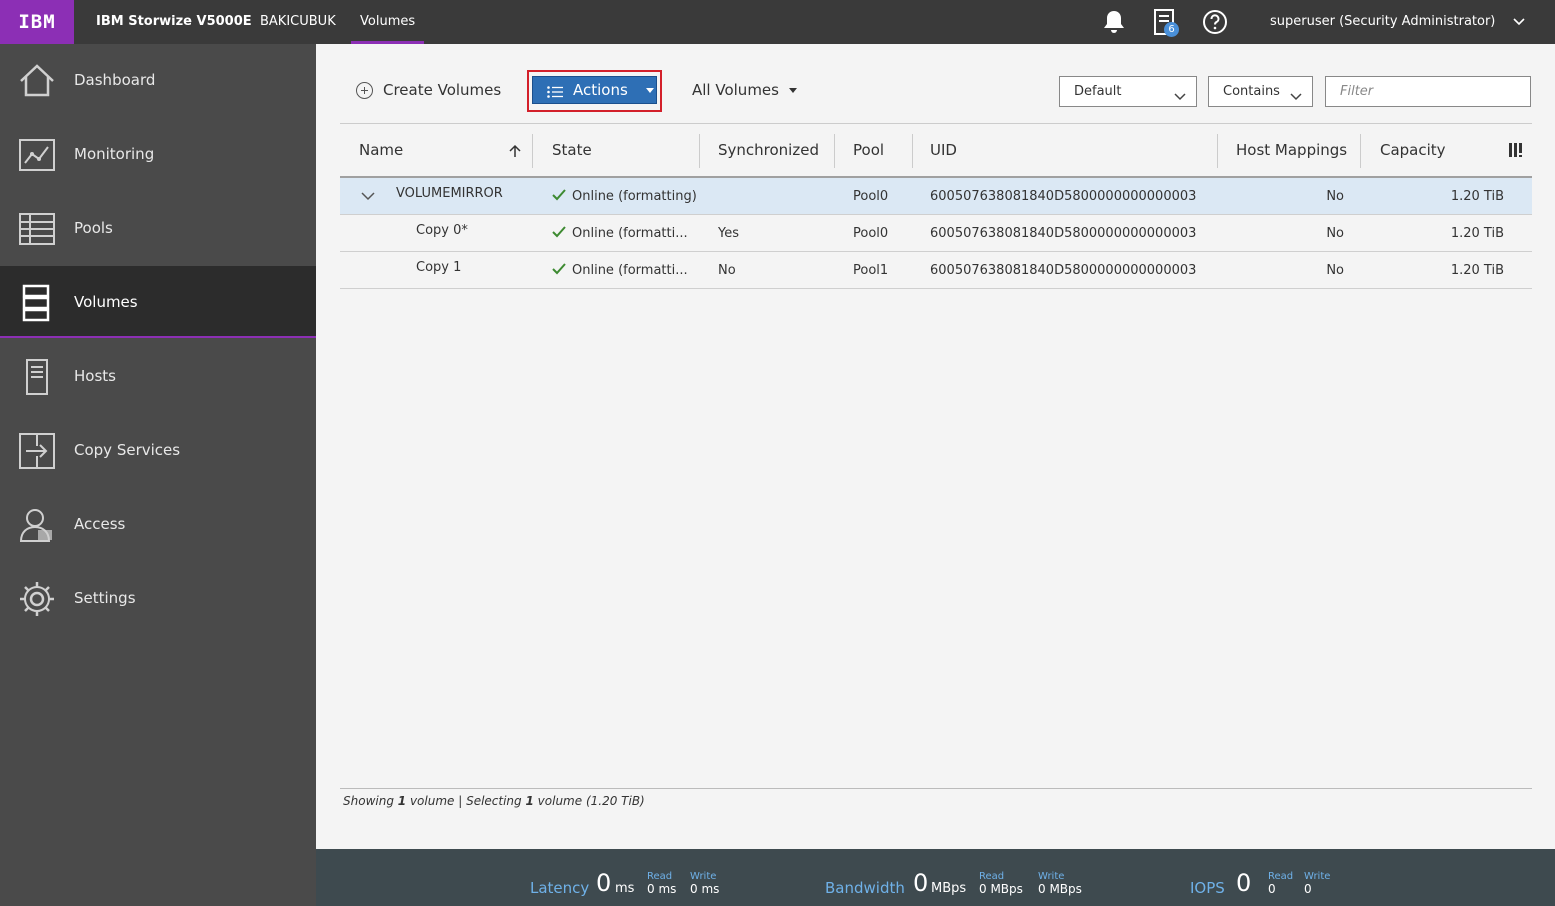 Image resolution: width=1555 pixels, height=906 pixels. What do you see at coordinates (37, 303) in the screenshot?
I see `volumes-icon` at bounding box center [37, 303].